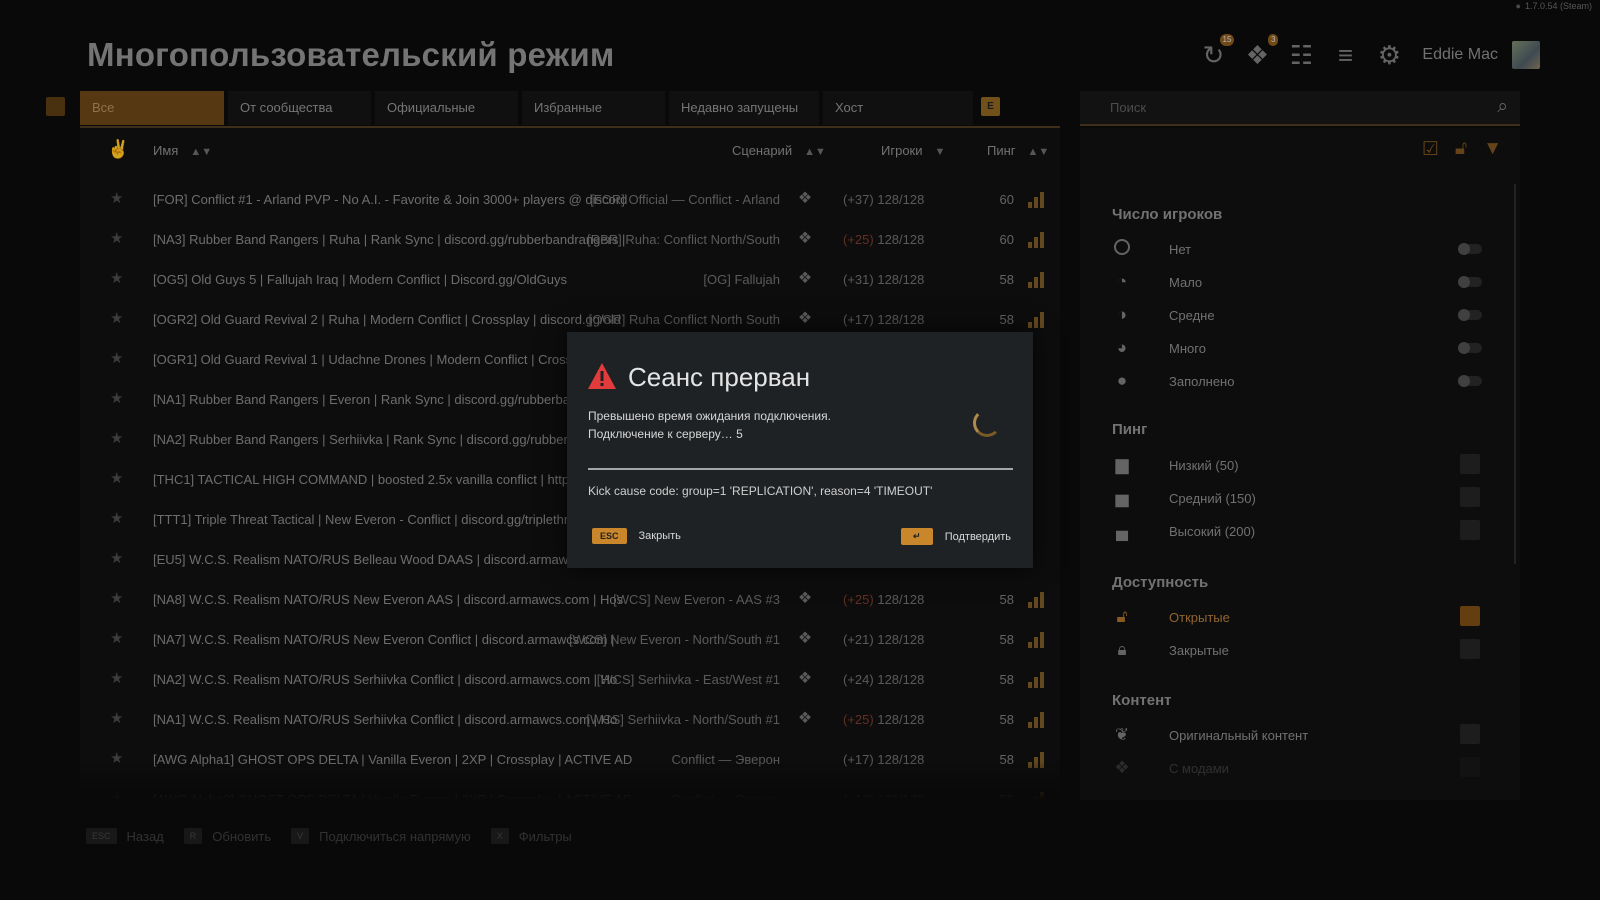  Describe the element at coordinates (800, 469) in the screenshot. I see `dialog-divider` at that location.